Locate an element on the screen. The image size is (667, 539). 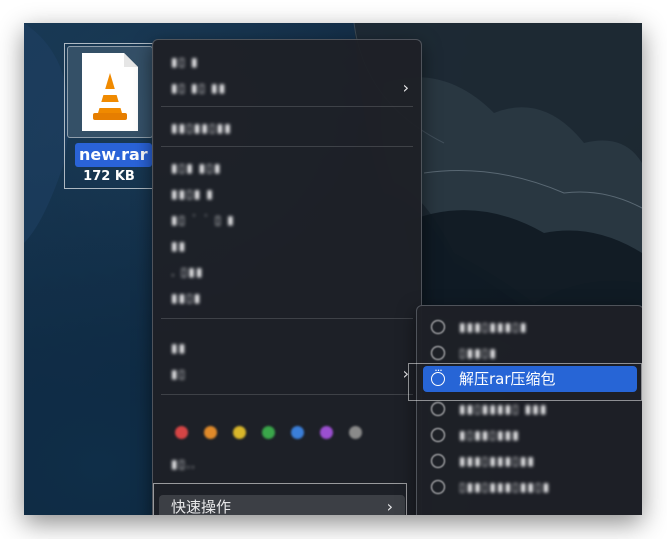
menu-item: . ▯▮▮ is located at coordinates (287, 272).